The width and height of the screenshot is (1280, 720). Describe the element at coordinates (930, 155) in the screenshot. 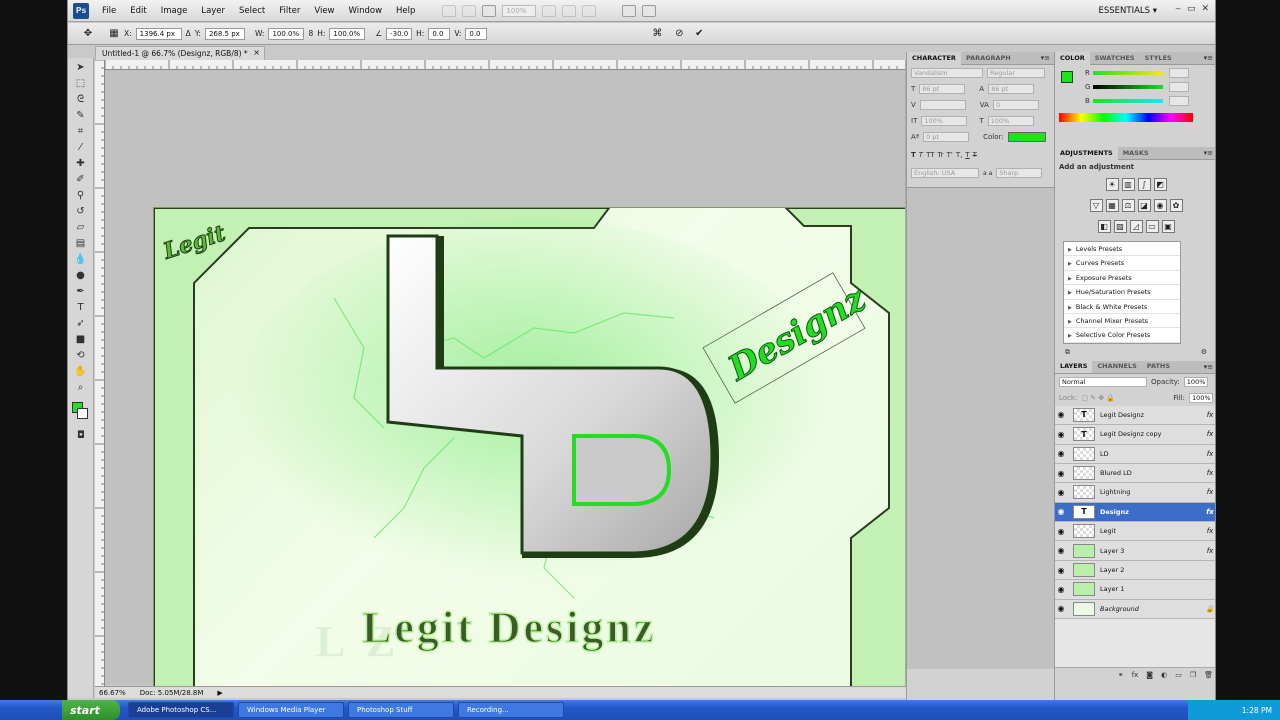

I see `all-caps-button: TT` at that location.